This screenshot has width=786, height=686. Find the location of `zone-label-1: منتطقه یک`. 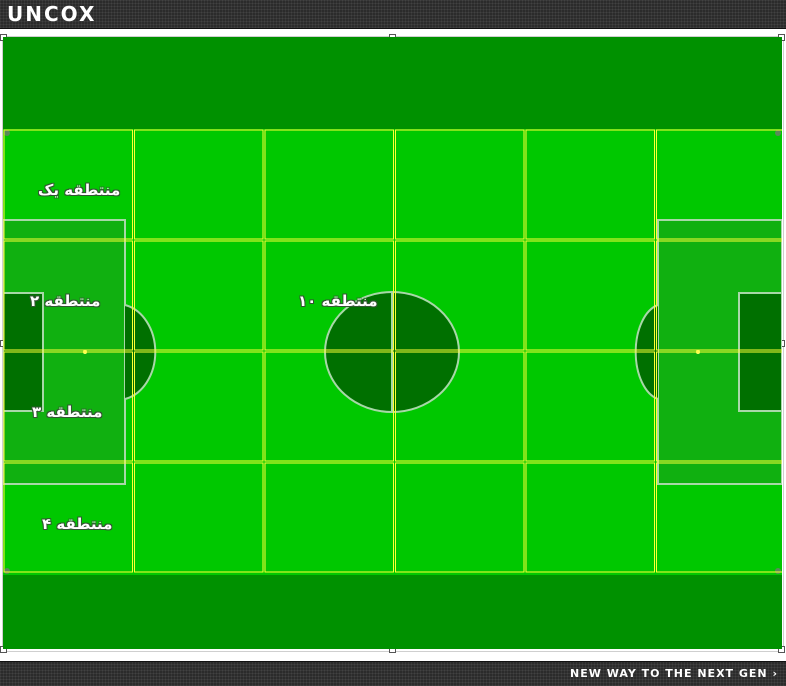

zone-label-1: منتطقه یک is located at coordinates (79, 190).